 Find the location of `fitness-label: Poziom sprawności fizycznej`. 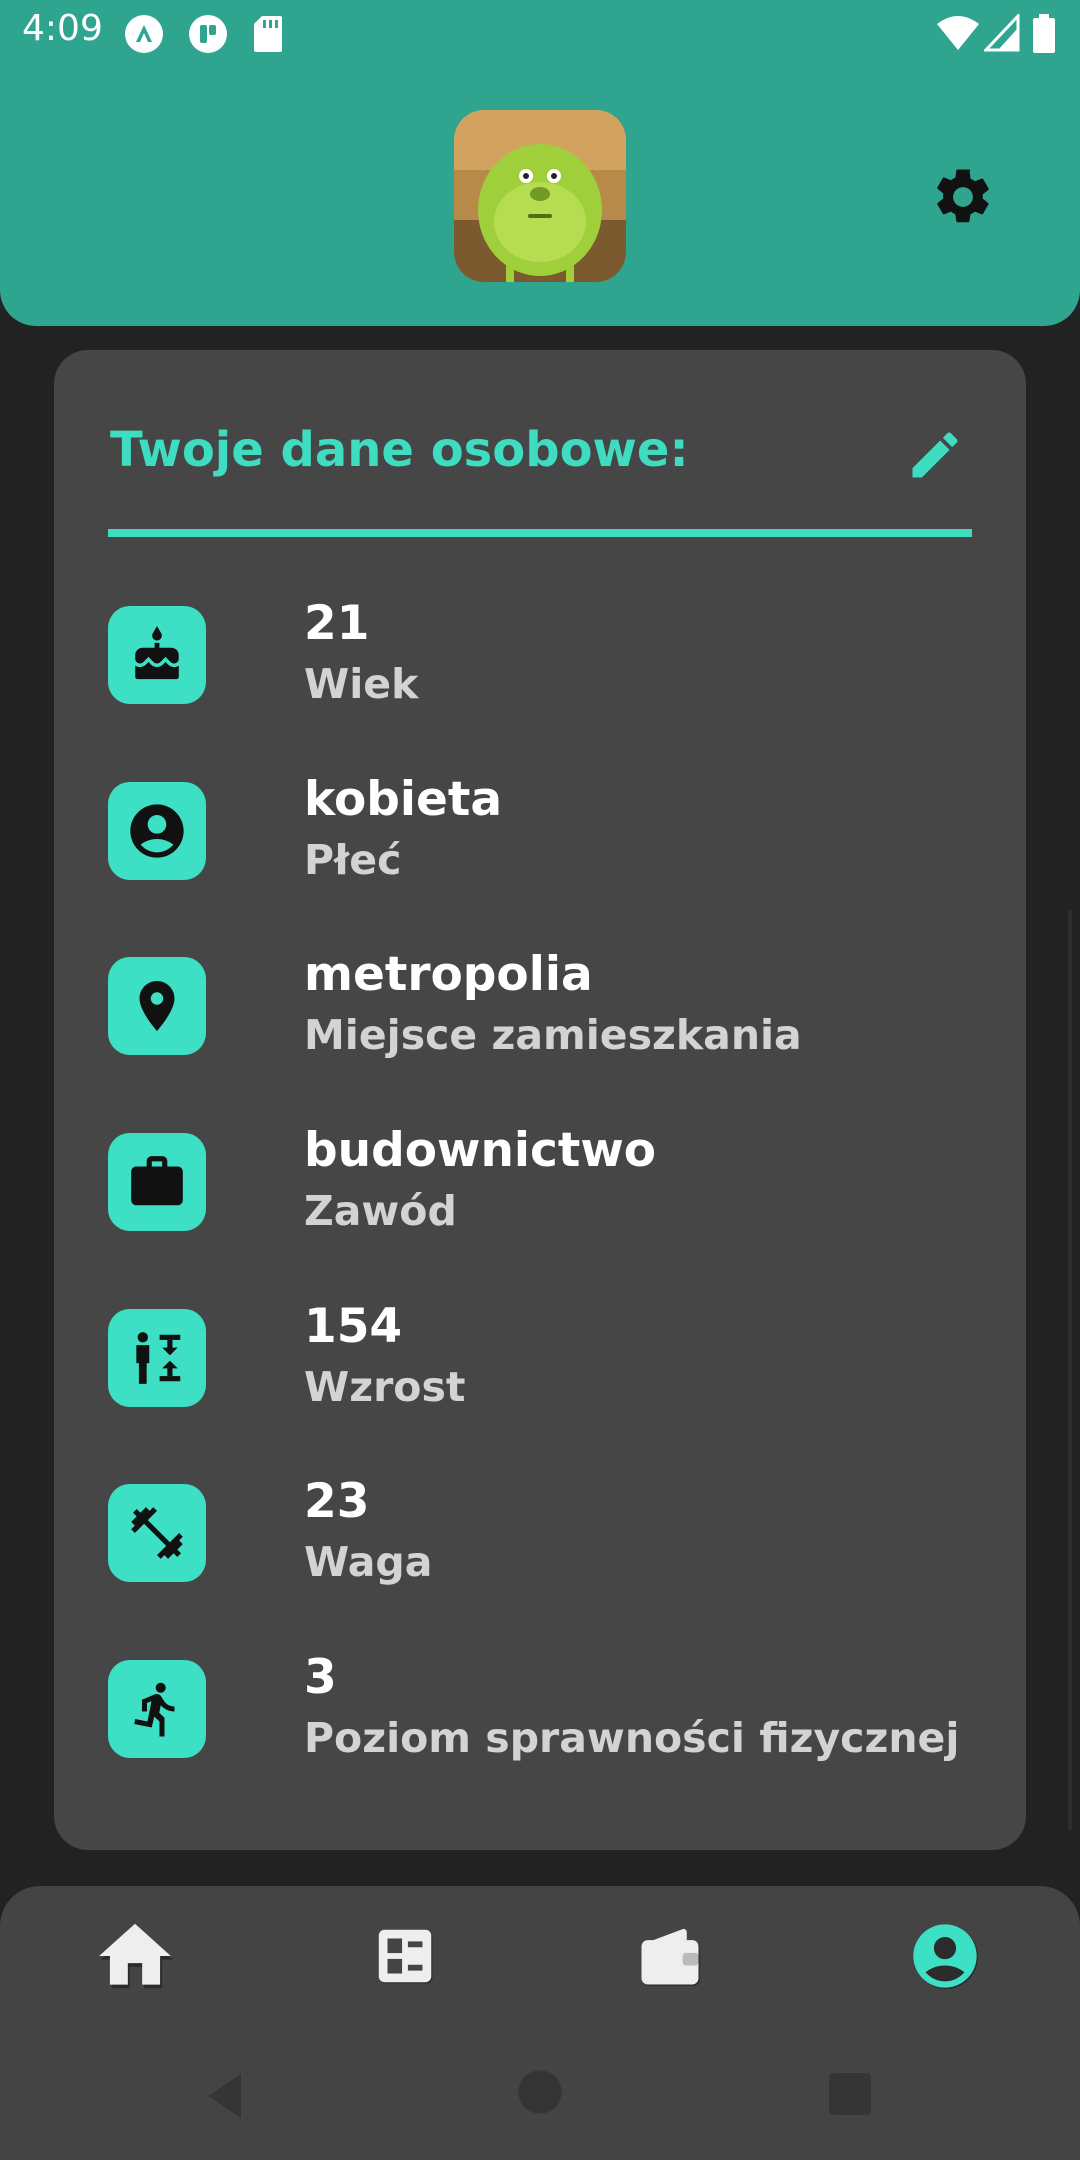

fitness-label: Poziom sprawności fizycznej is located at coordinates (632, 1738).